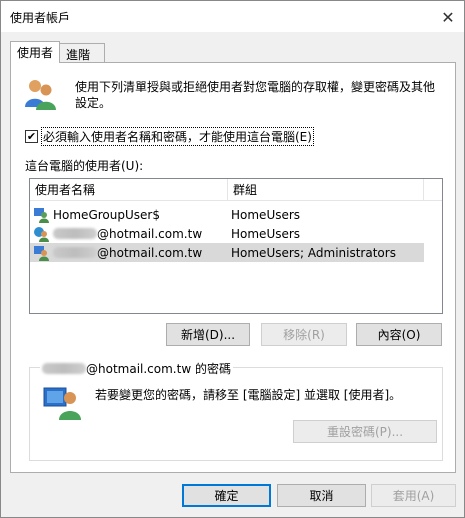 This screenshot has width=465, height=518. I want to click on user-name: HomeGroupUser$, so click(106, 214).